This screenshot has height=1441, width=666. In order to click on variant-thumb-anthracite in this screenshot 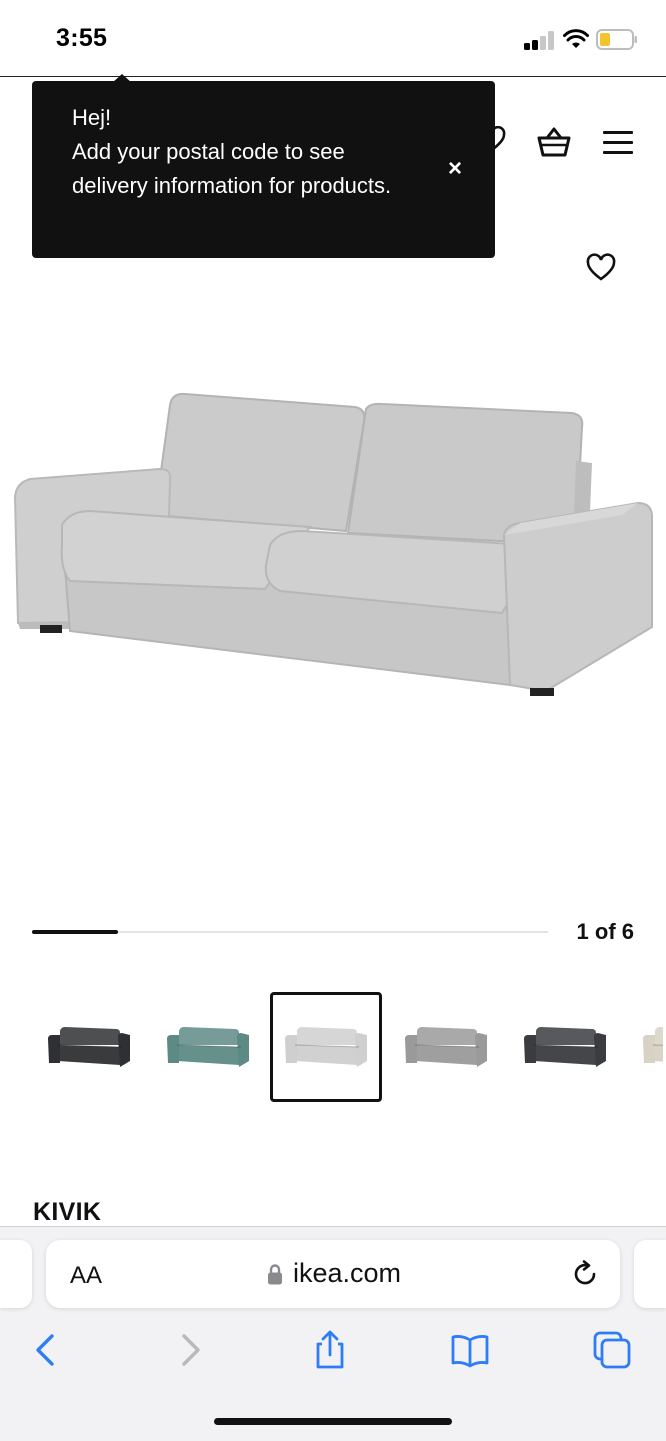, I will do `click(89, 1047)`.